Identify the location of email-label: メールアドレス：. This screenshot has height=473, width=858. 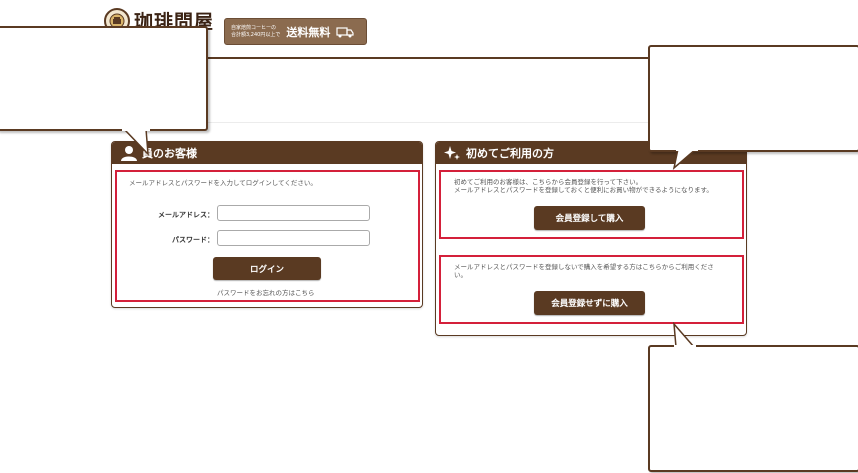
(186, 215).